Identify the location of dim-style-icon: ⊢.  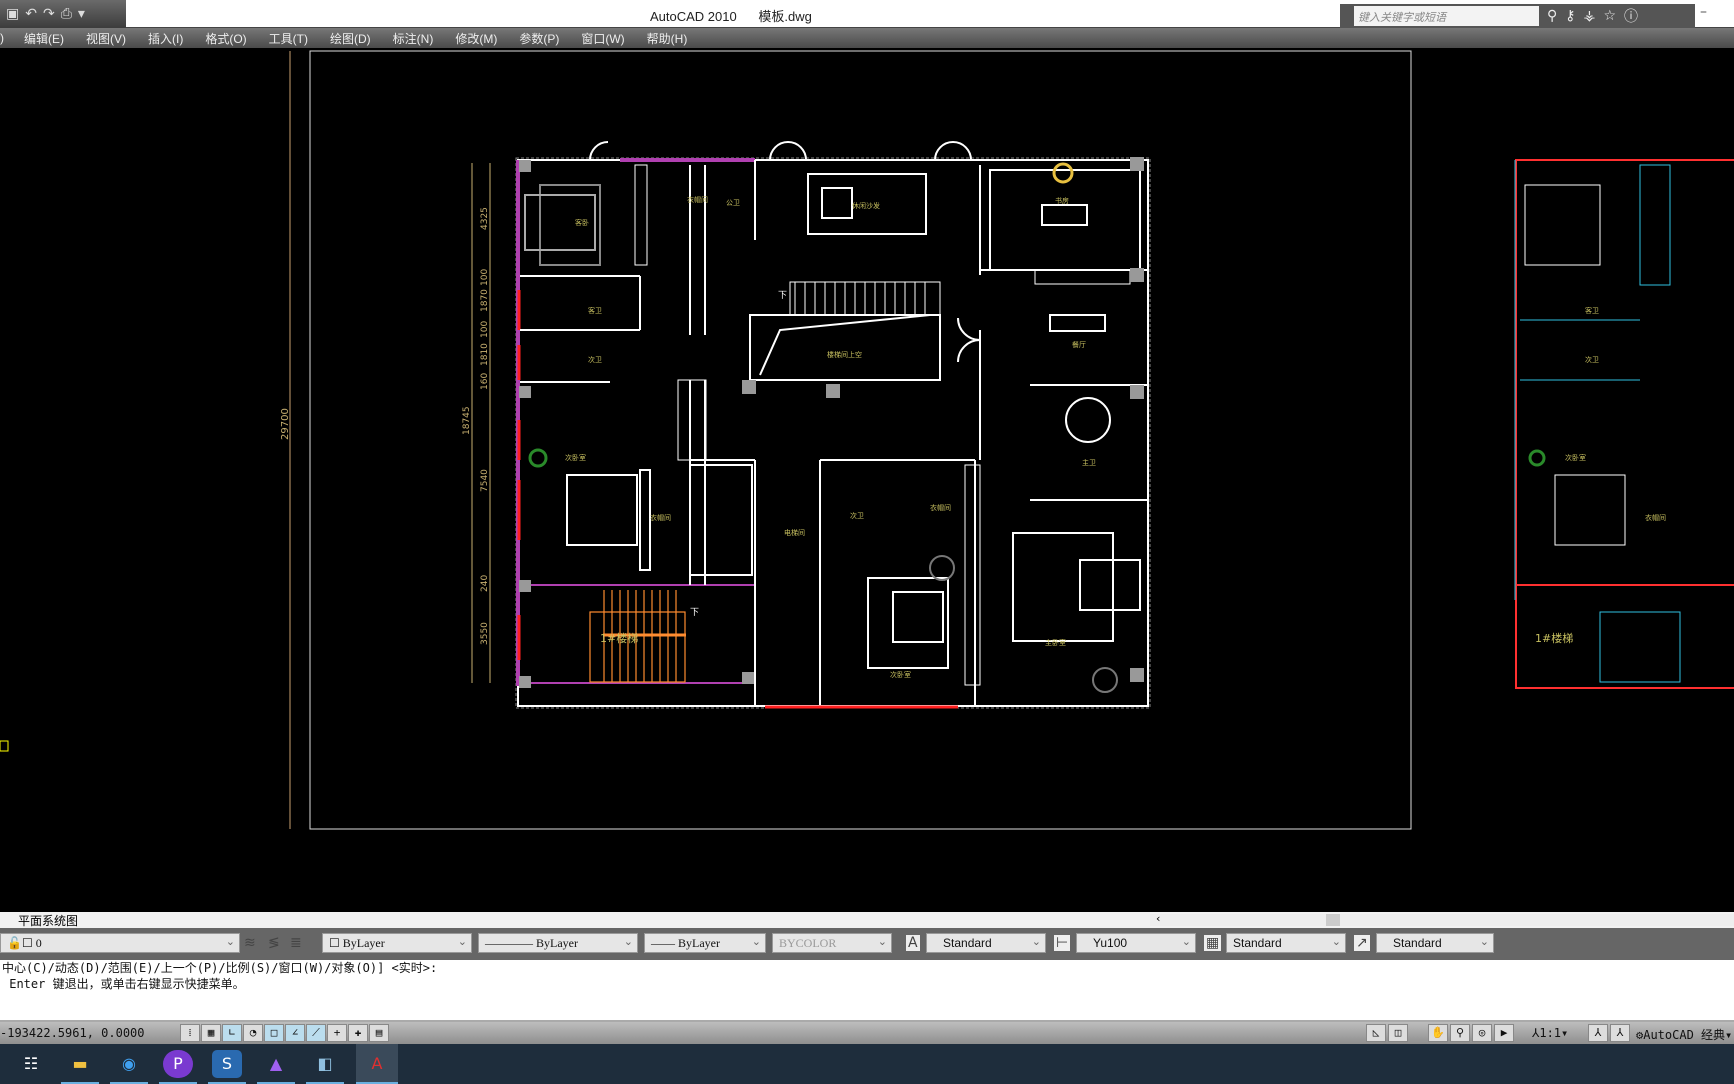
(1062, 943).